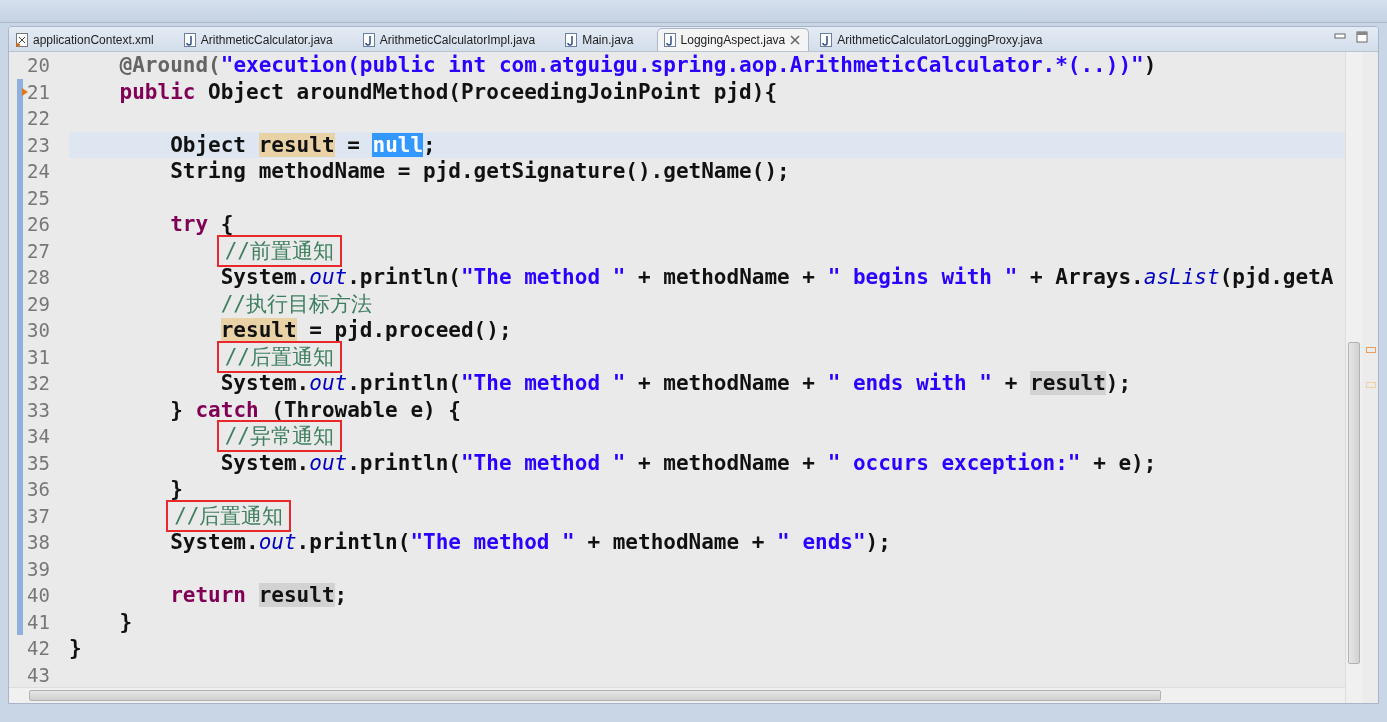  What do you see at coordinates (38, 171) in the screenshot?
I see `line-number: 24` at bounding box center [38, 171].